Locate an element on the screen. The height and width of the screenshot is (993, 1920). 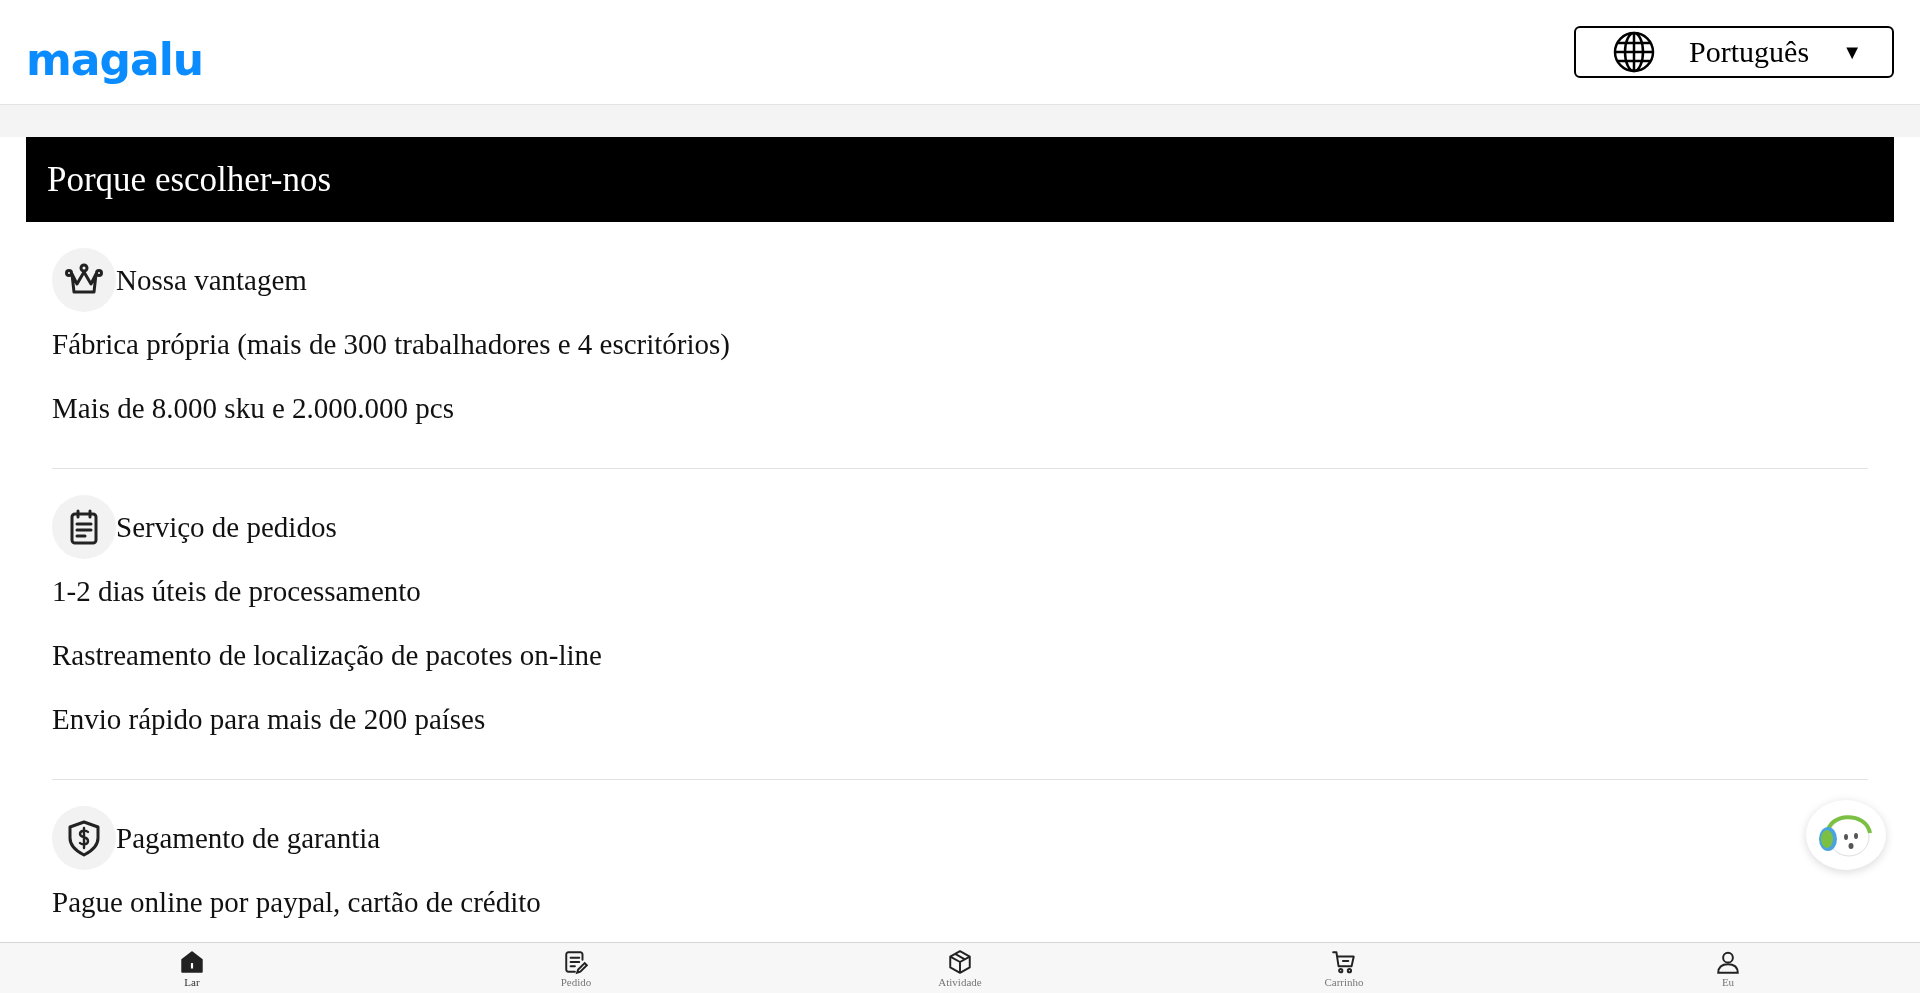
feature-text: Mais de 8.000 sku e 2.000.000 pcs is located at coordinates (253, 408).